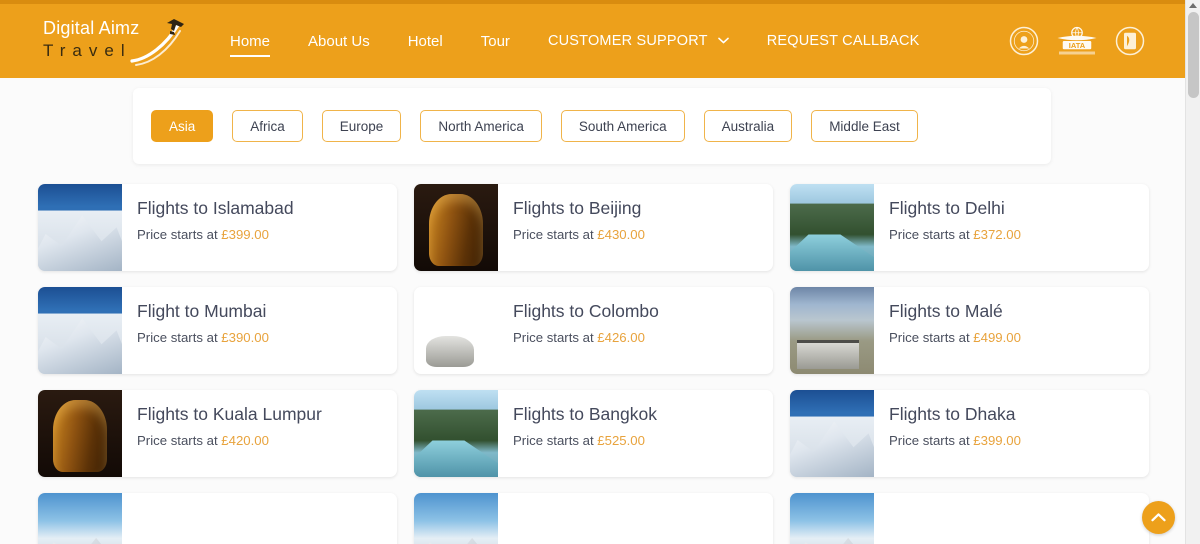 The image size is (1200, 544). I want to click on filter-tab-label: North America, so click(481, 126).